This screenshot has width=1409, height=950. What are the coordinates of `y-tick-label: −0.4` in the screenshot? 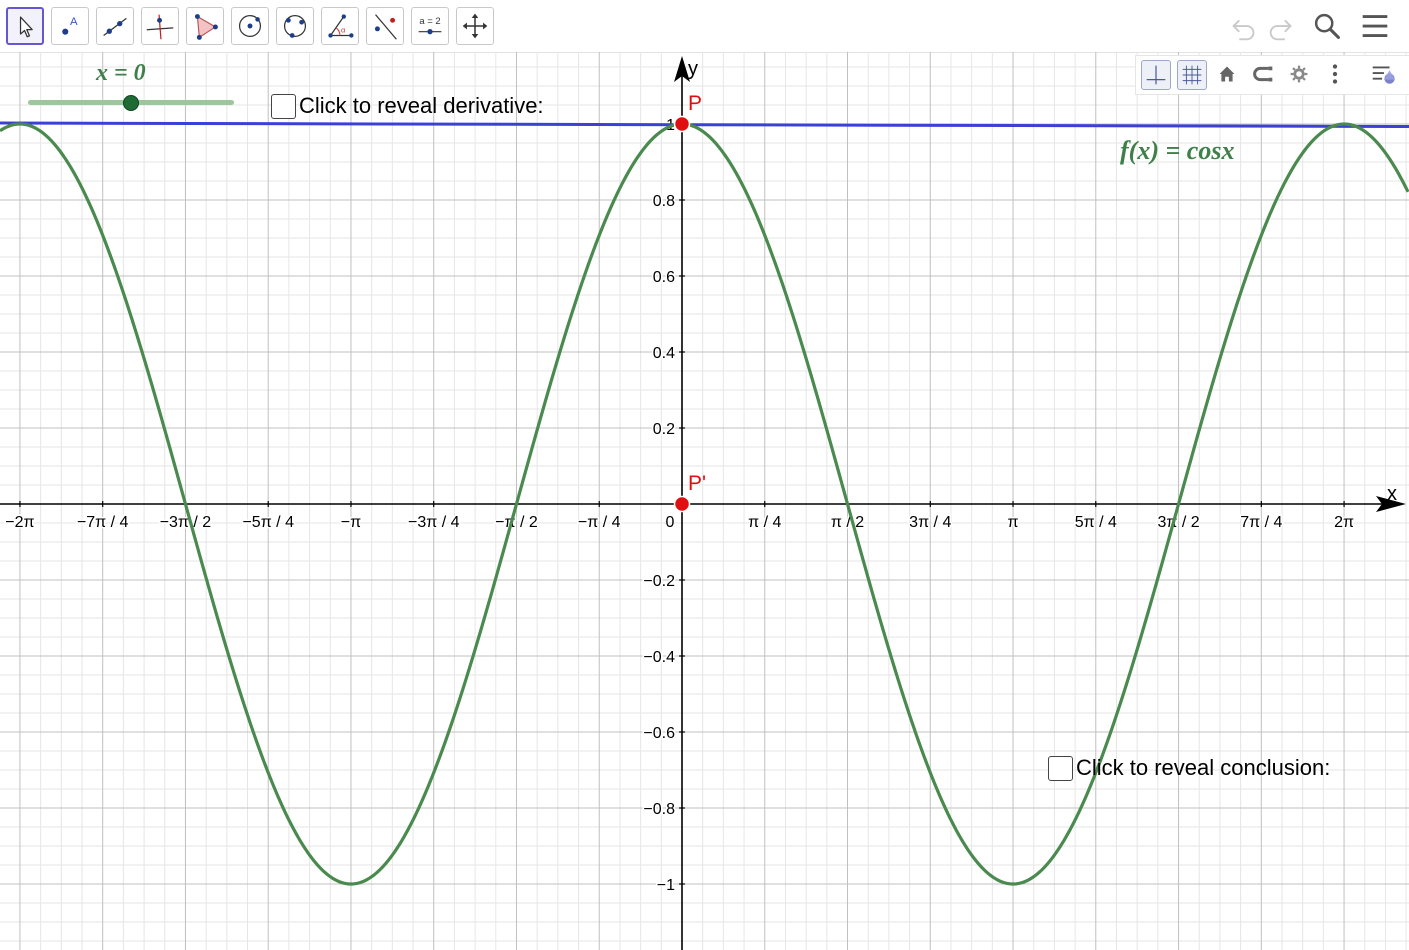 It's located at (659, 657).